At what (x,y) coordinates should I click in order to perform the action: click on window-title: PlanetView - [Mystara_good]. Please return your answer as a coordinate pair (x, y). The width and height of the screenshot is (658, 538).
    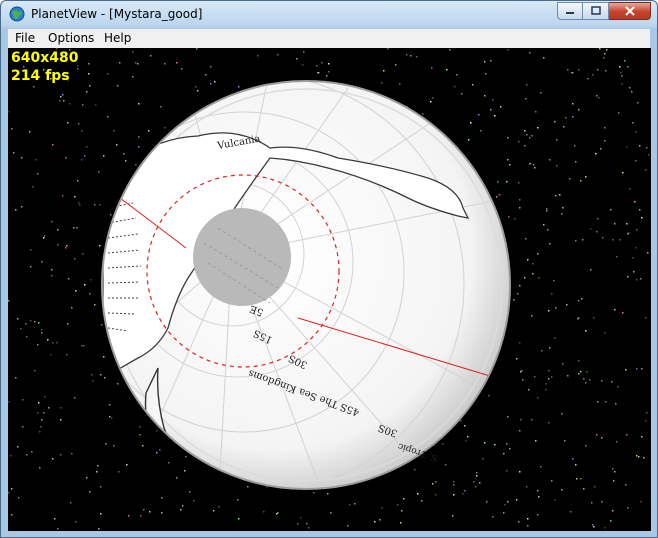
    Looking at the image, I should click on (117, 14).